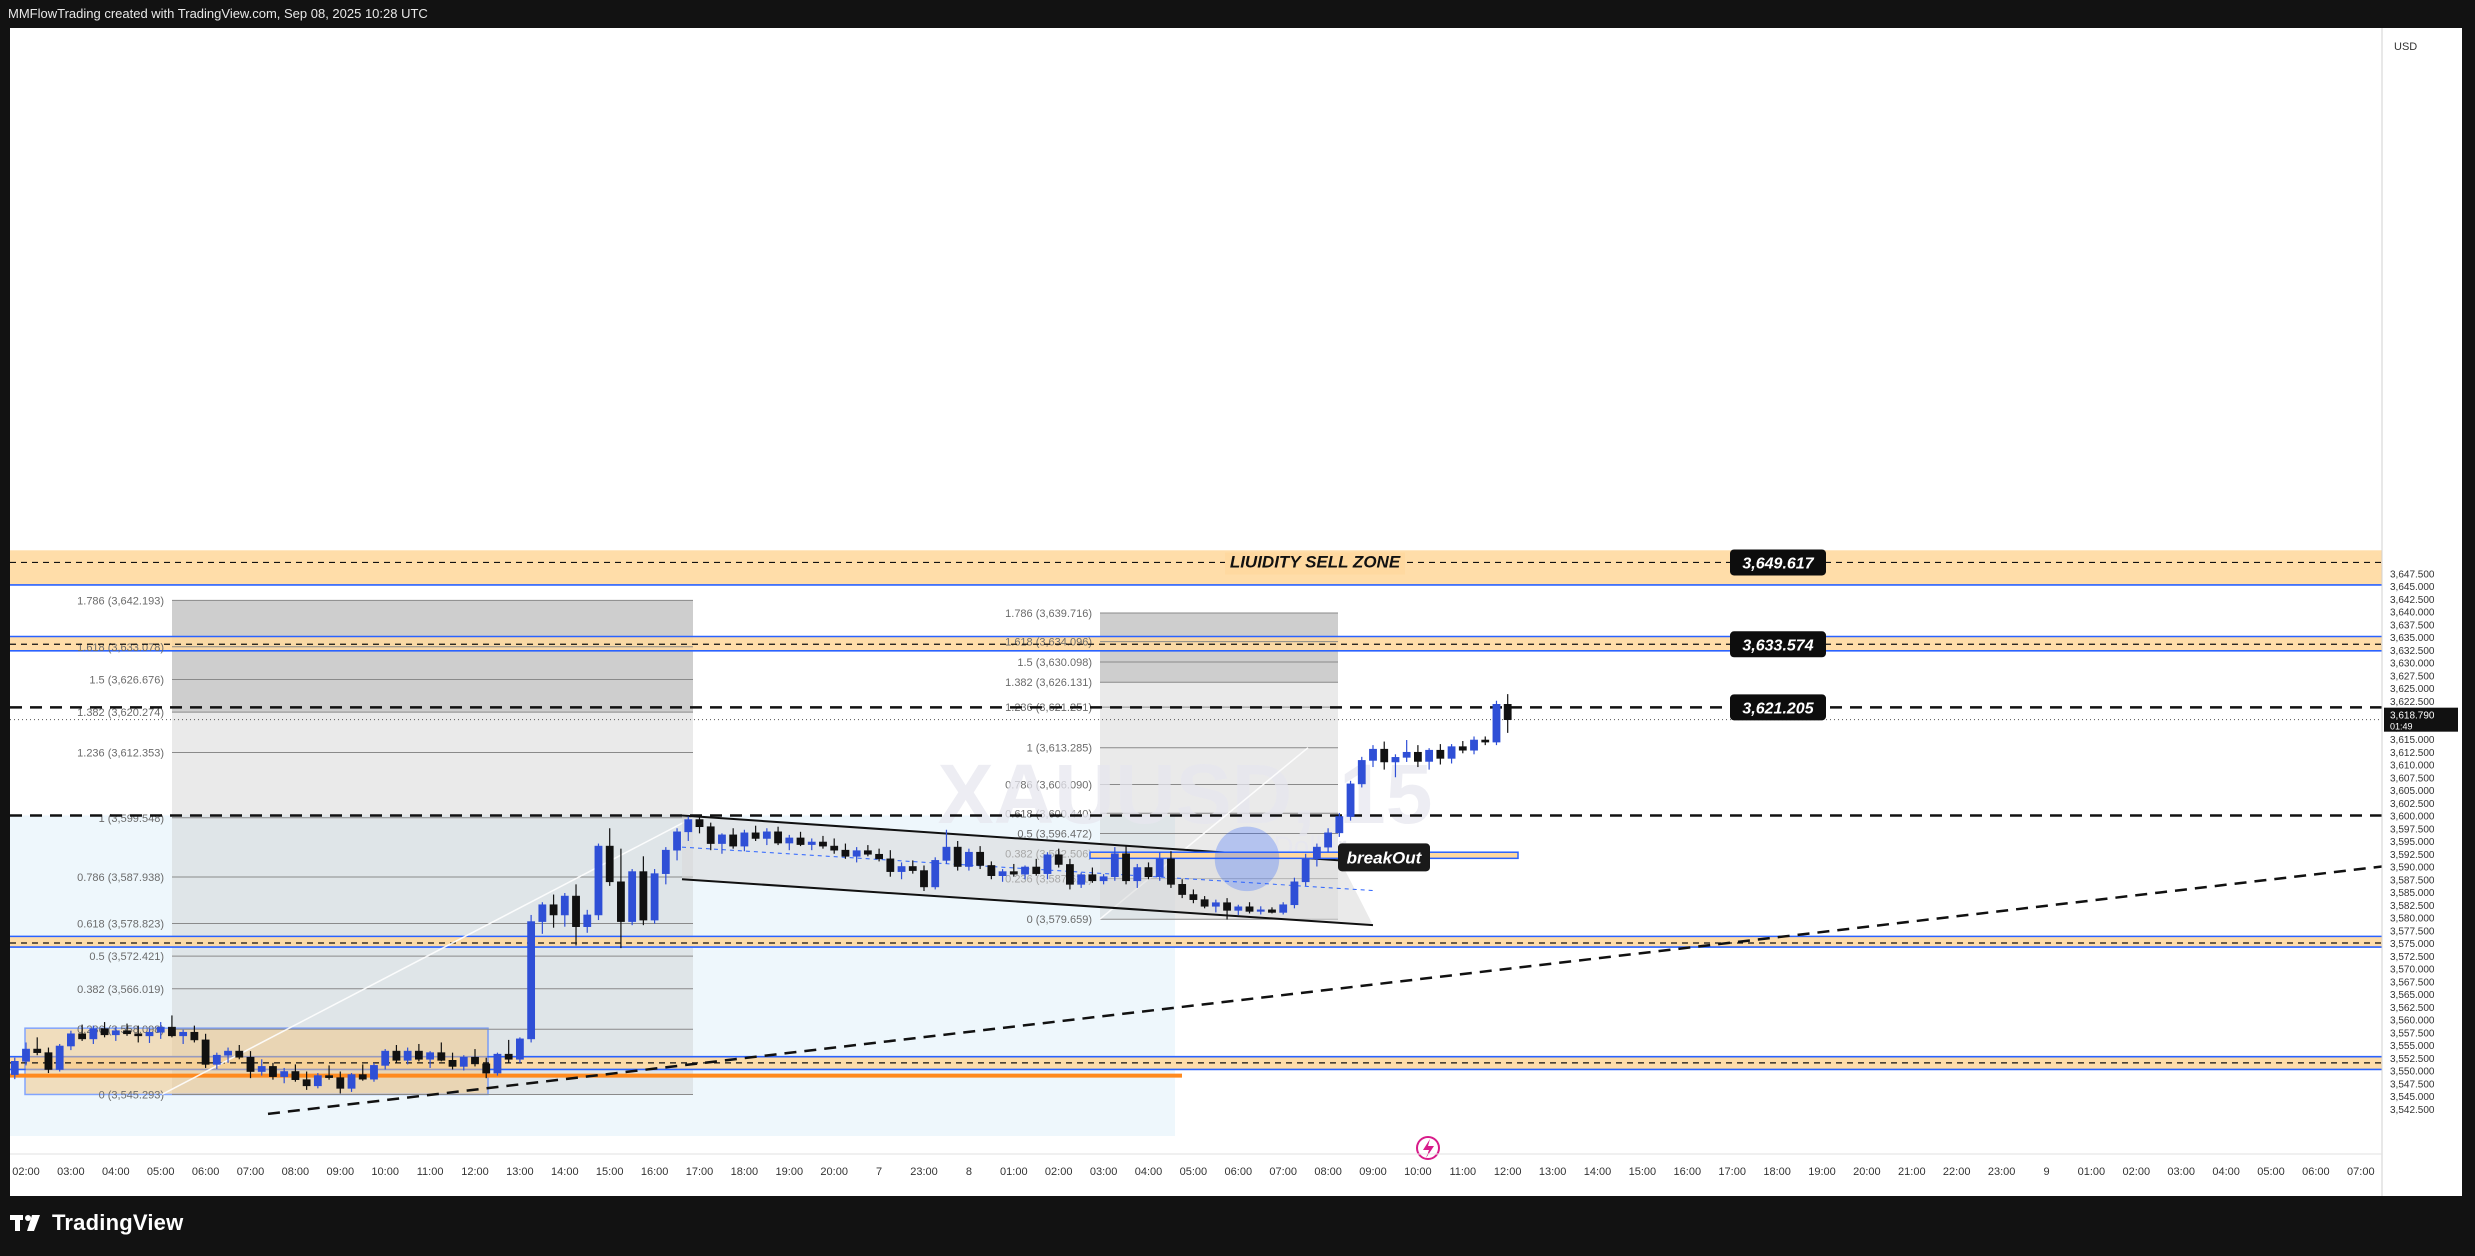  What do you see at coordinates (1822, 1172) in the screenshot?
I see `time-axis-tick: 19:00` at bounding box center [1822, 1172].